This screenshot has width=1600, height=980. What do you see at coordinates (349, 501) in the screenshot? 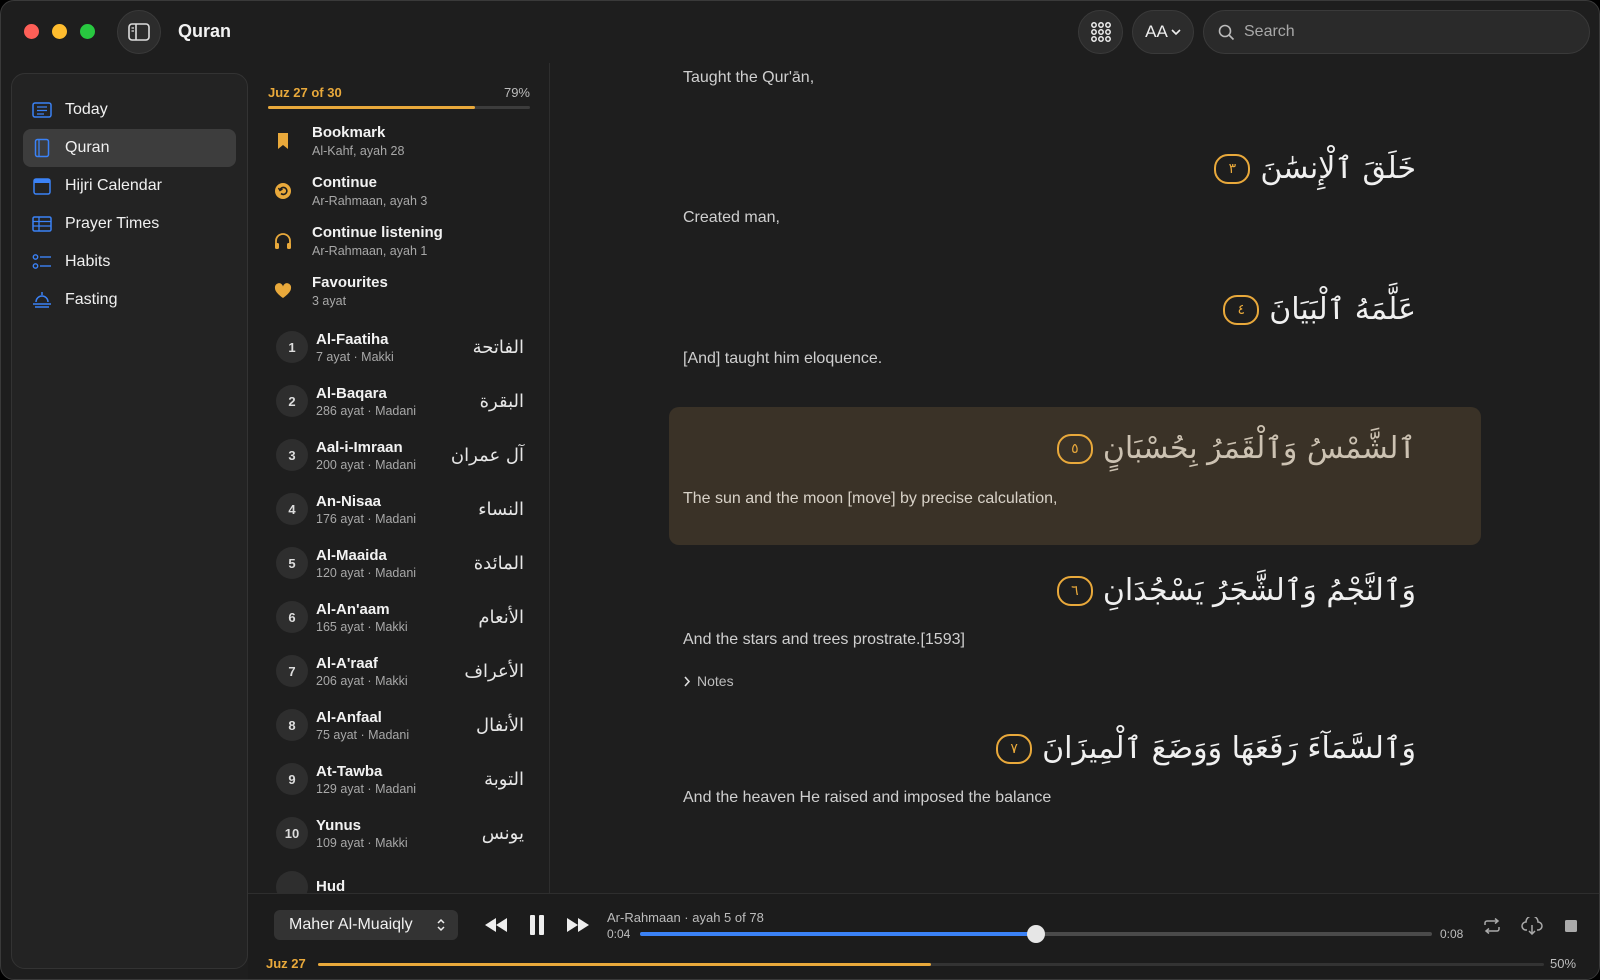
I see `surah-name: An-Nisaa` at bounding box center [349, 501].